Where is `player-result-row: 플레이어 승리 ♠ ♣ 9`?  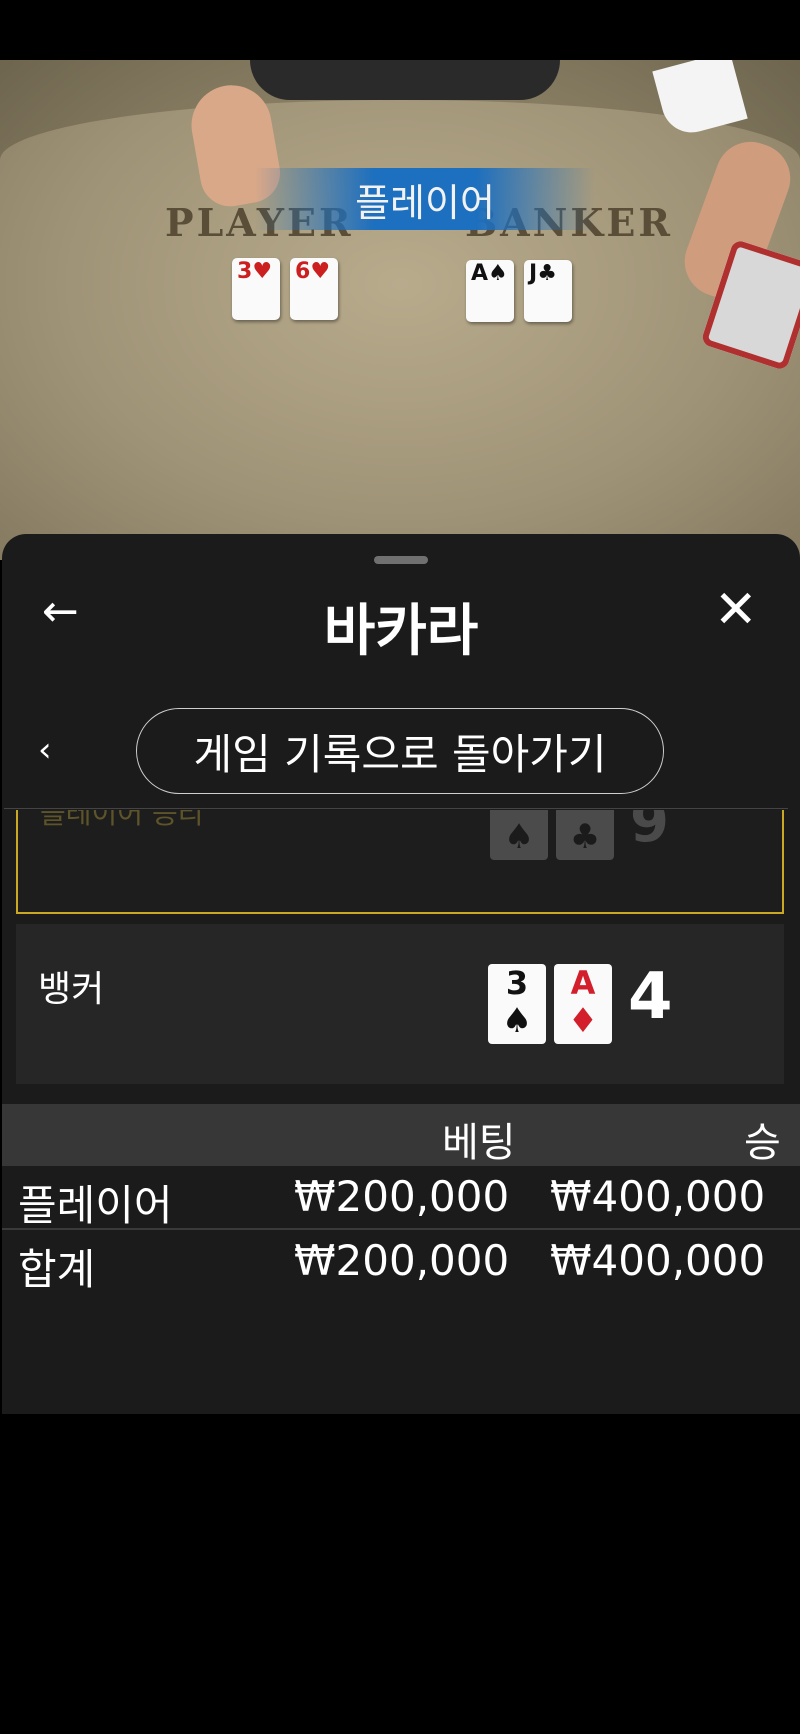 player-result-row: 플레이어 승리 ♠ ♣ 9 is located at coordinates (400, 862).